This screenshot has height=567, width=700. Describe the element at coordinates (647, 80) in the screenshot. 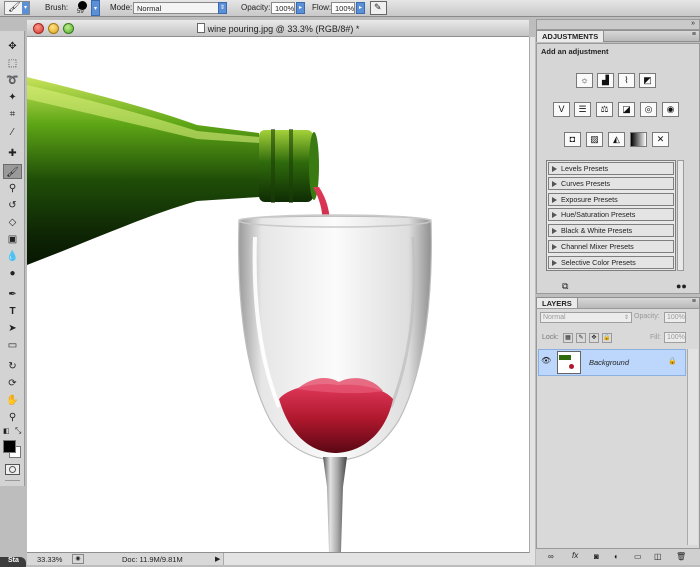

I see `exposure-icon: ◩` at that location.